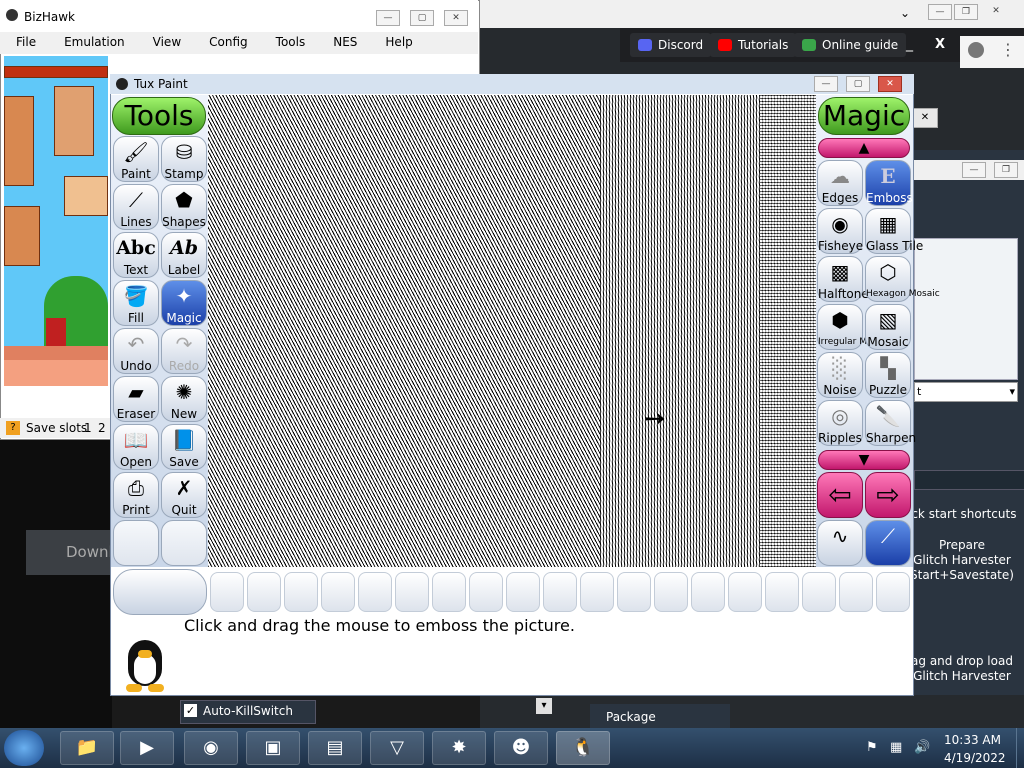 The width and height of the screenshot is (1024, 768). Describe the element at coordinates (840, 231) in the screenshot. I see `magic-fisheye: ◉ Fisheye` at that location.